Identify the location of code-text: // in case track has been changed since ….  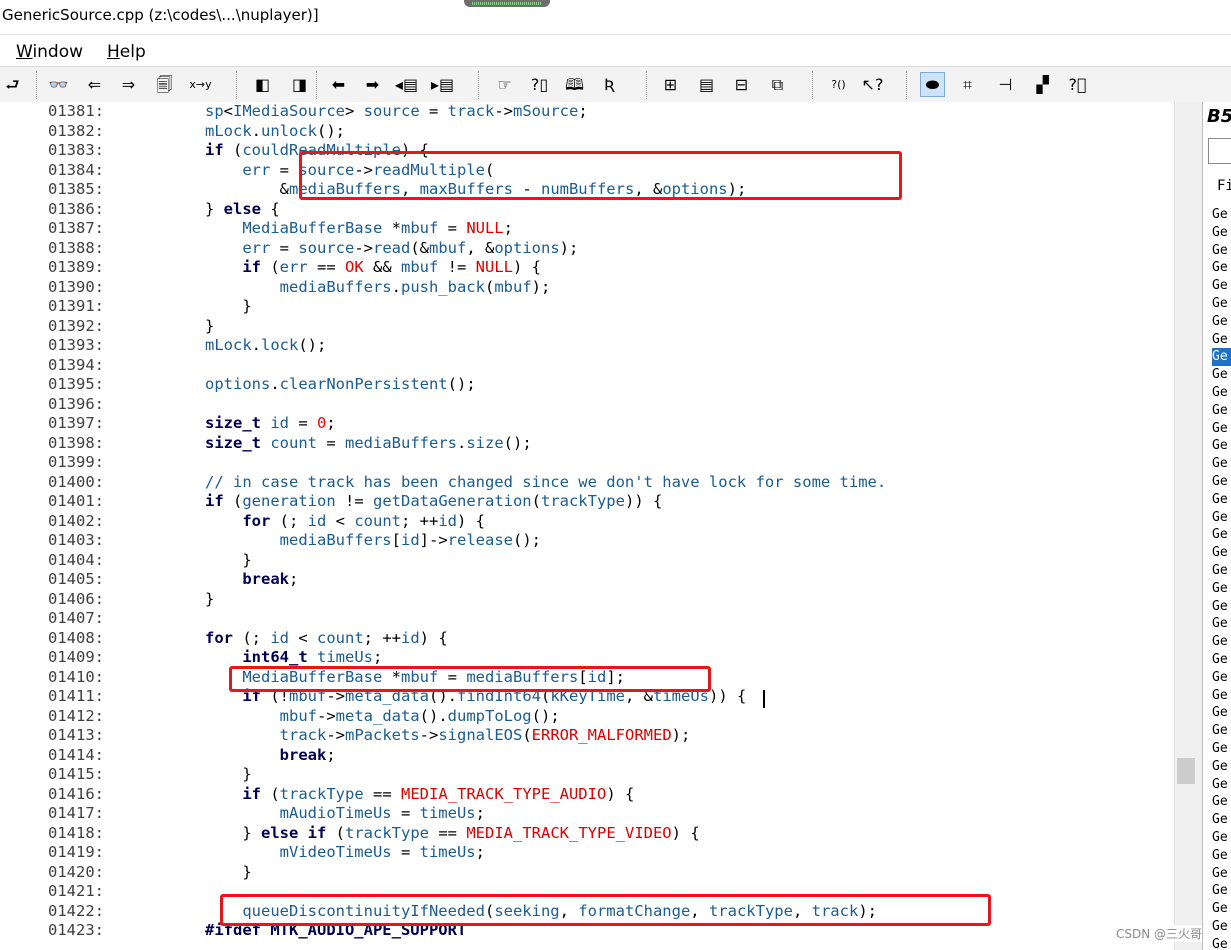
(545, 483).